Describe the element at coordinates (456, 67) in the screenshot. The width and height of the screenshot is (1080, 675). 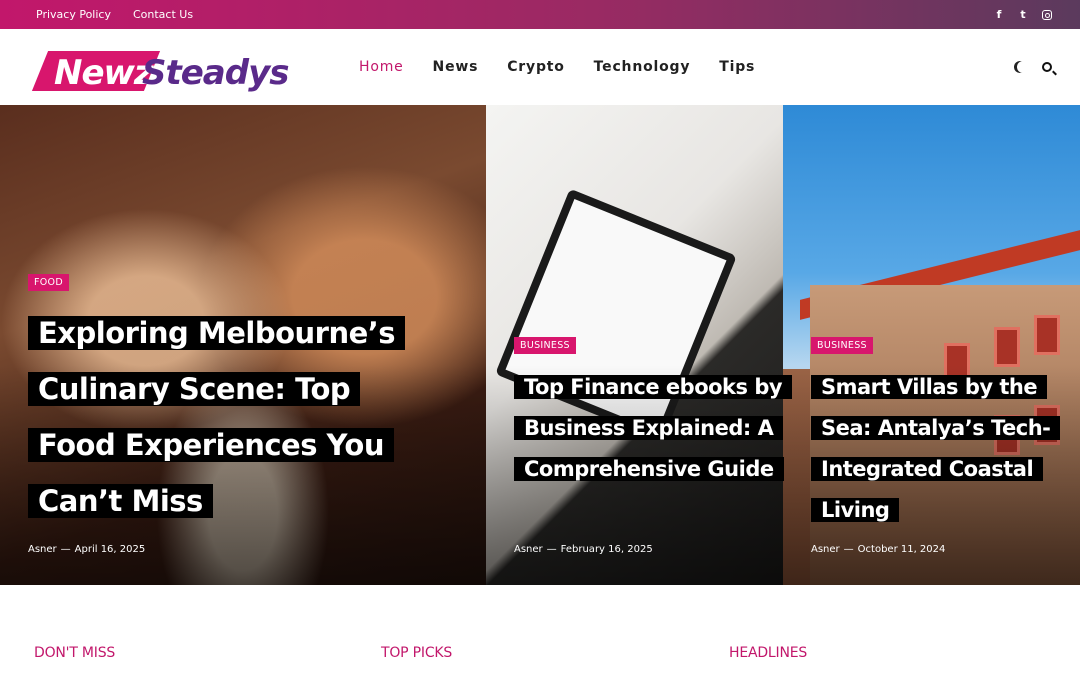
I see `nav-news: News` at that location.